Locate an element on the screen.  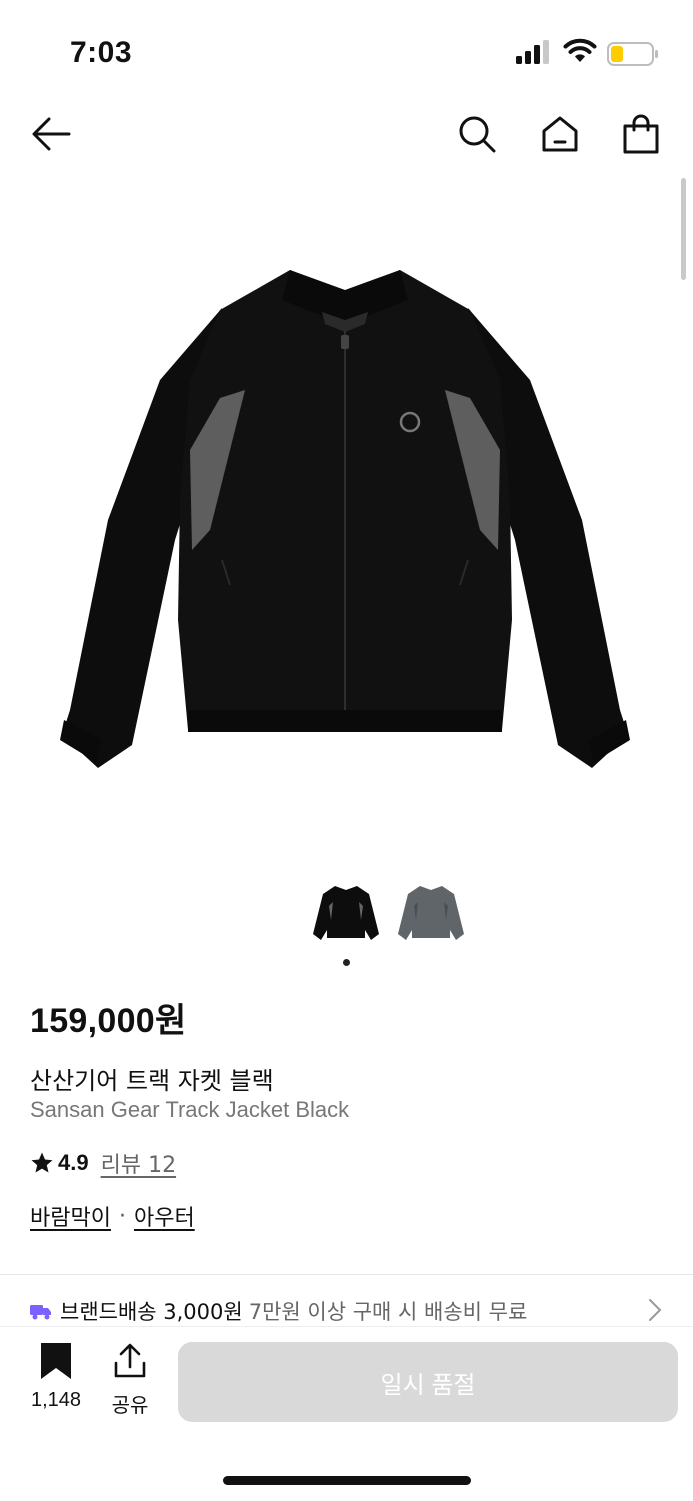
bookmark-icon is located at coordinates (56, 1361).